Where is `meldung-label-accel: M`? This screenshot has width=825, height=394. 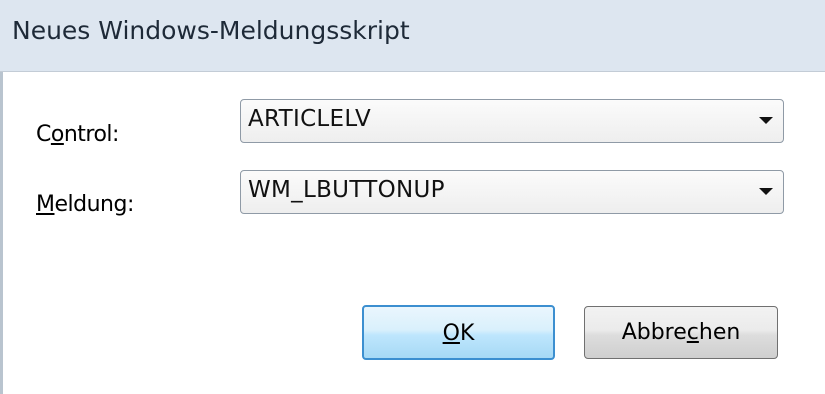 meldung-label-accel: M is located at coordinates (45, 204).